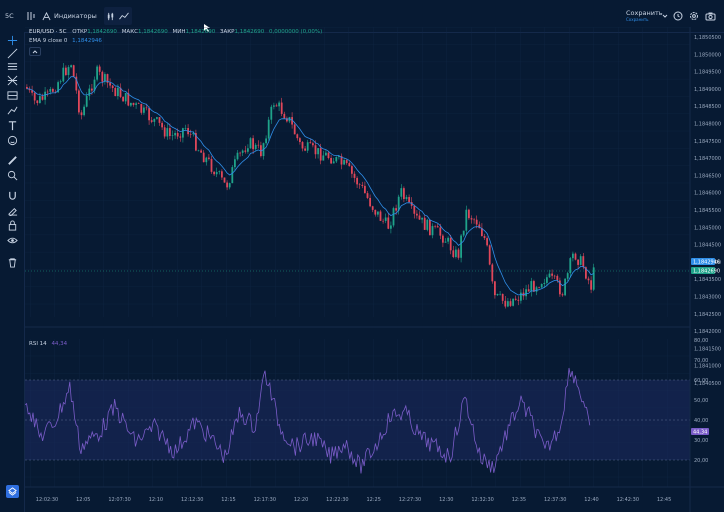 Image resolution: width=724 pixels, height=512 pixels. I want to click on settings-gear-icon, so click(694, 16).